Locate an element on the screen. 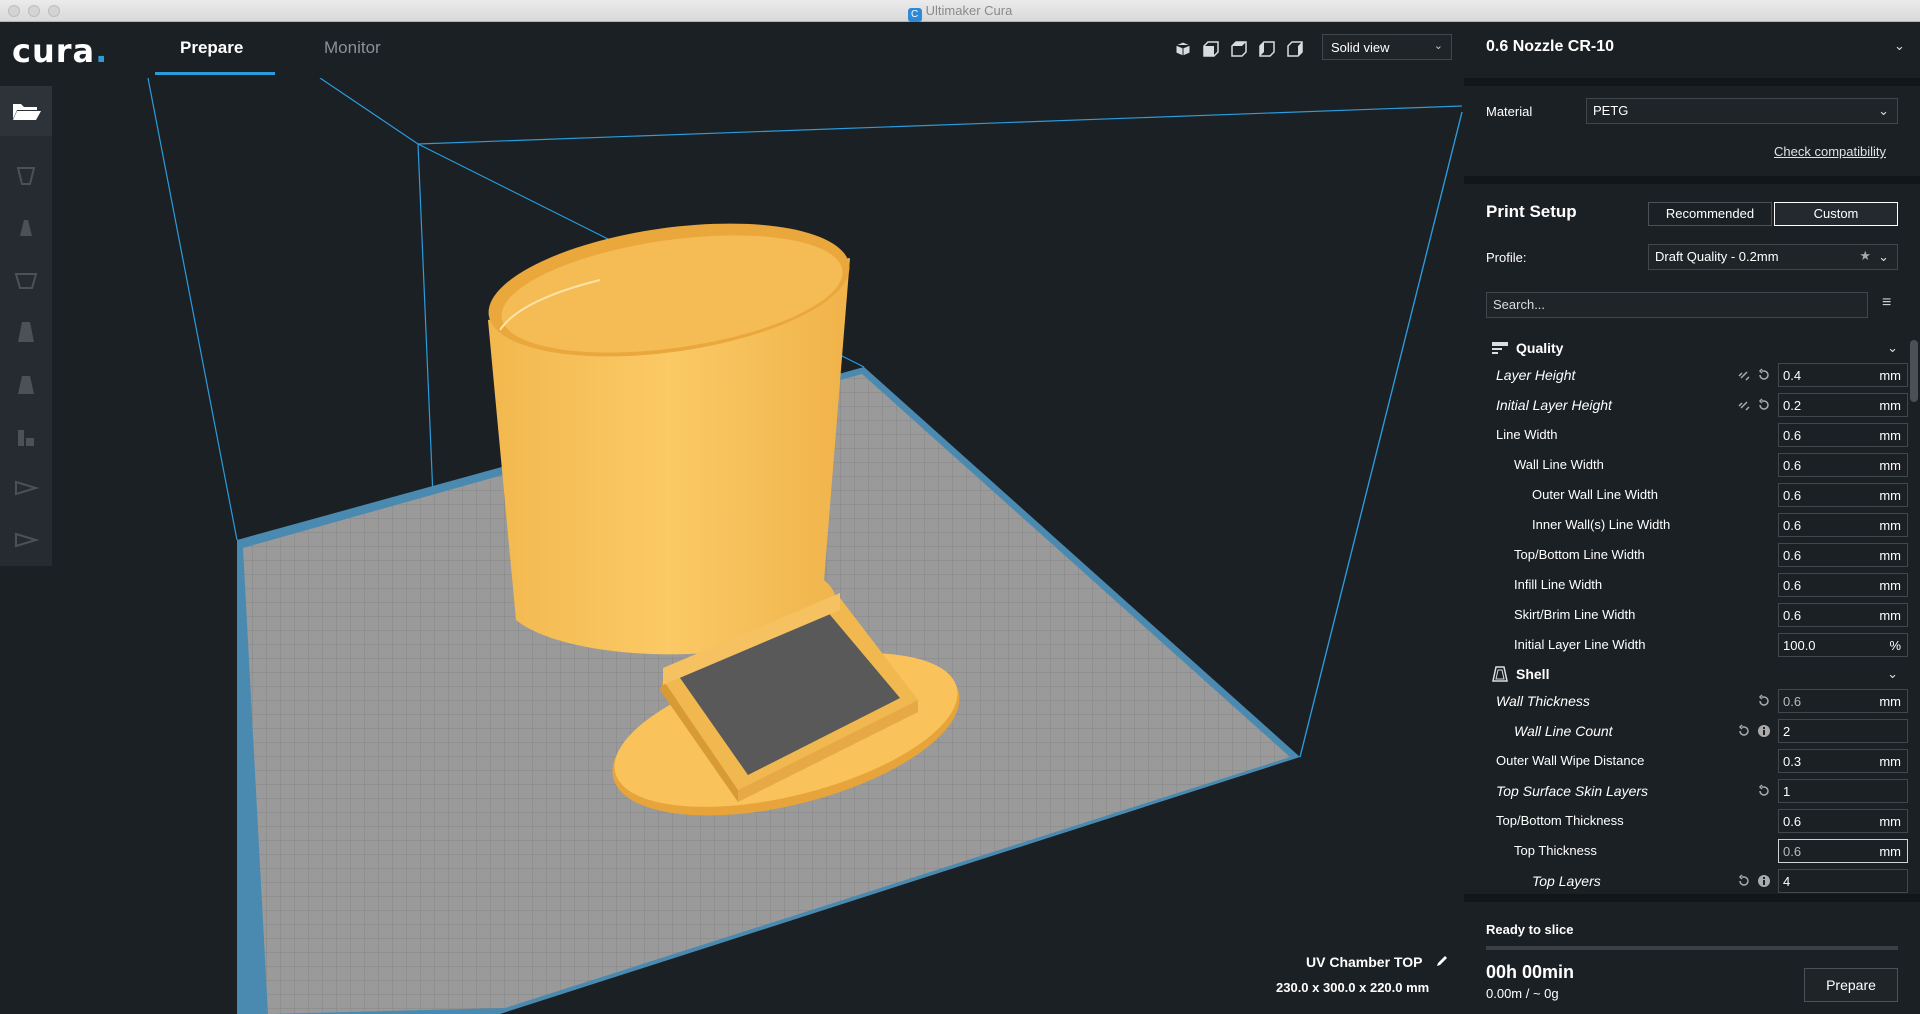 The width and height of the screenshot is (1920, 1014). model-cylinder is located at coordinates (669, 429).